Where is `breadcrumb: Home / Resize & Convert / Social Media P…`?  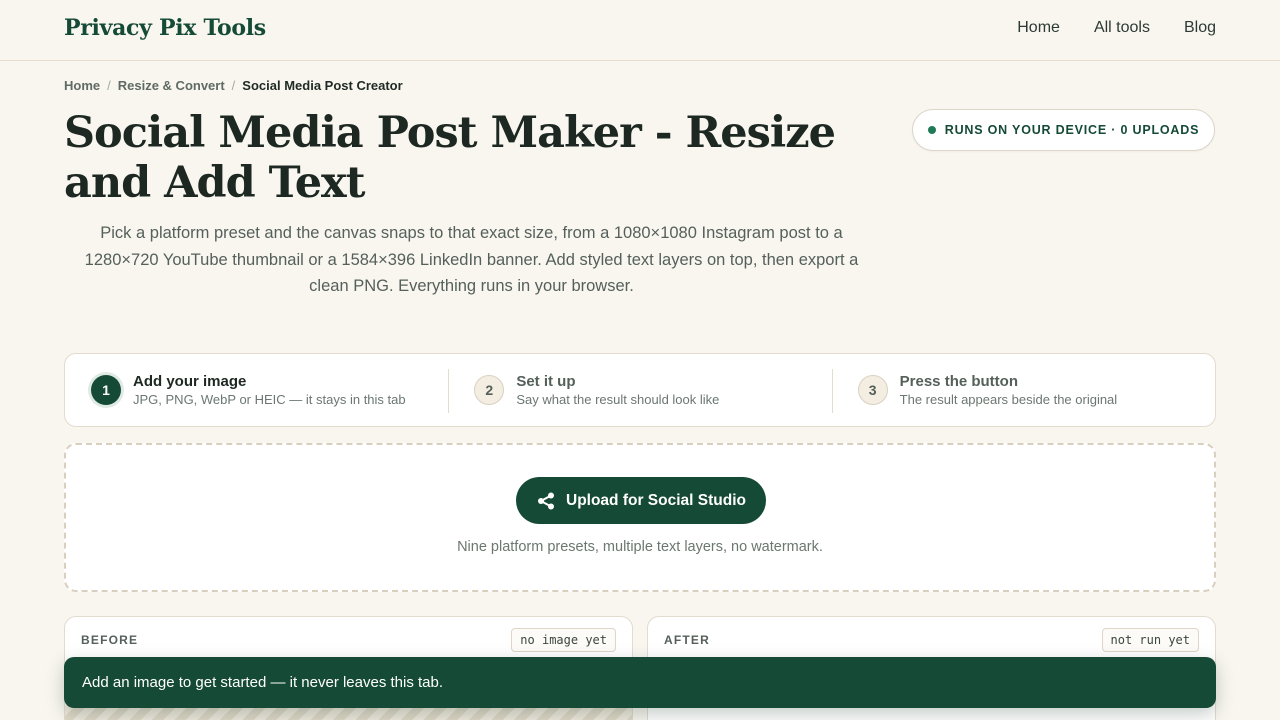 breadcrumb: Home / Resize & Convert / Social Media P… is located at coordinates (233, 85).